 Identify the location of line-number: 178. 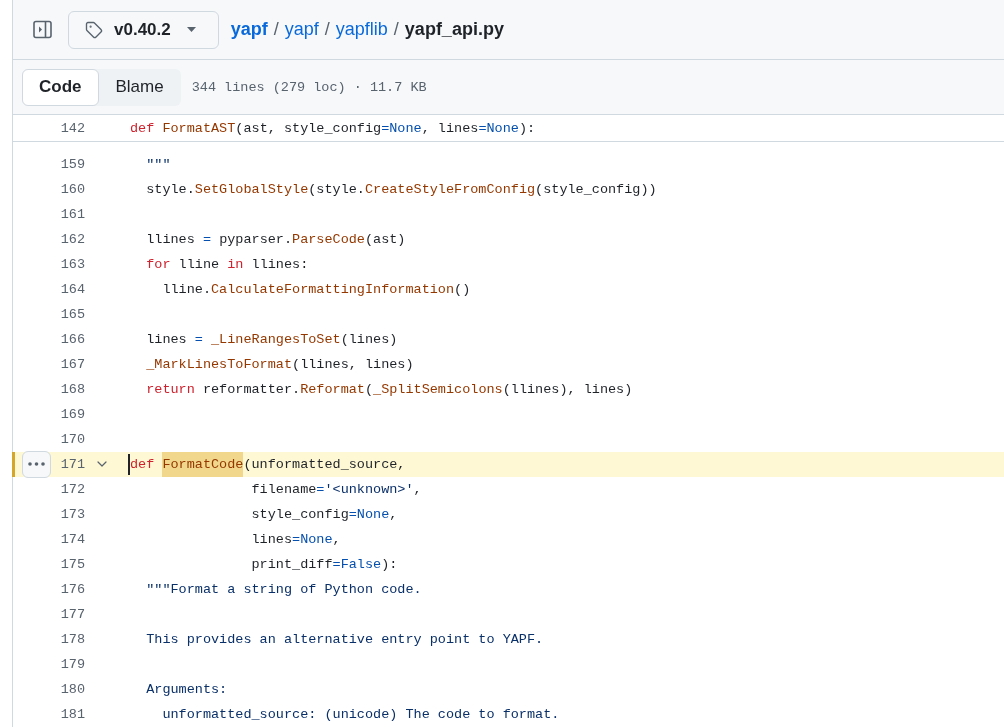
(72, 639).